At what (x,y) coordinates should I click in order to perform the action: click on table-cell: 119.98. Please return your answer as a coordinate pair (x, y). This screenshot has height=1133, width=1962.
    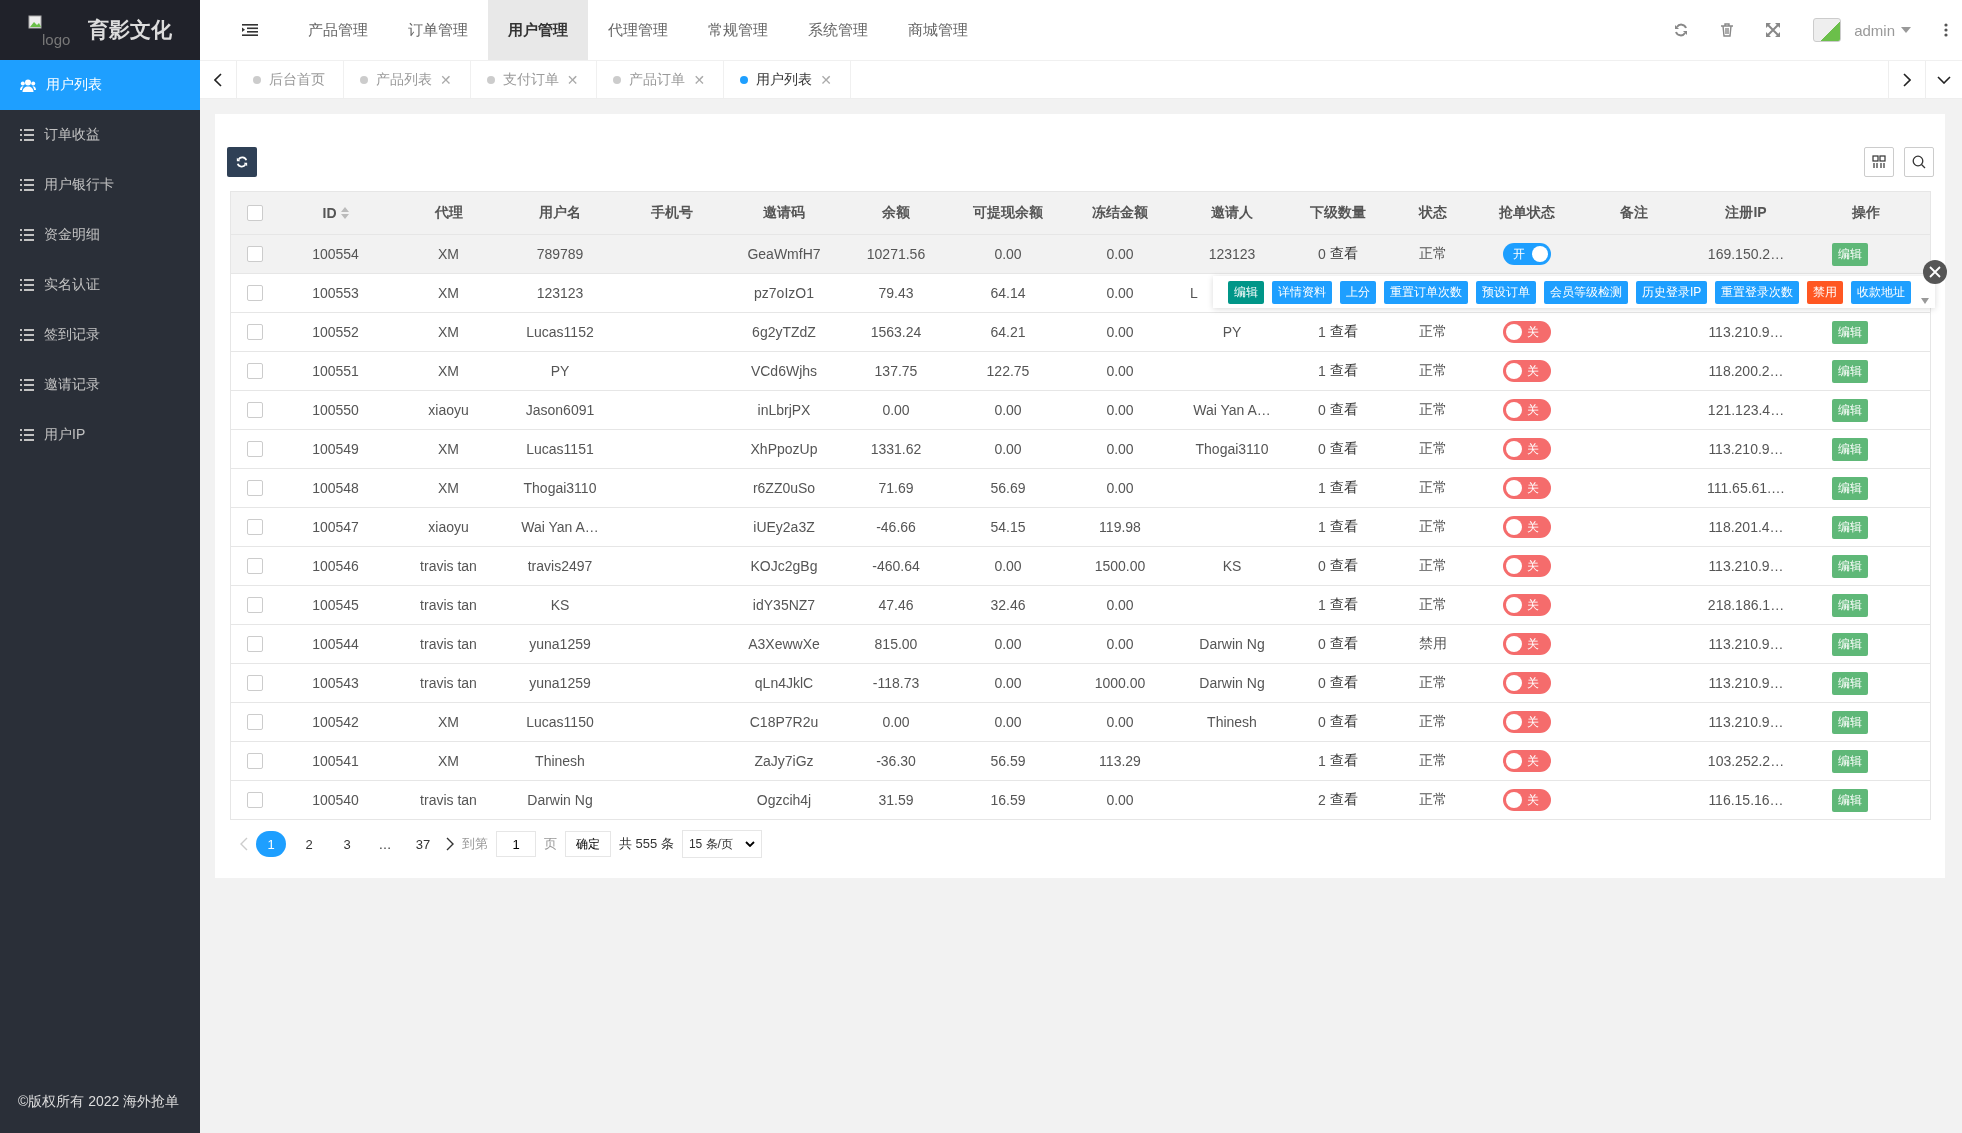
    Looking at the image, I should click on (1120, 527).